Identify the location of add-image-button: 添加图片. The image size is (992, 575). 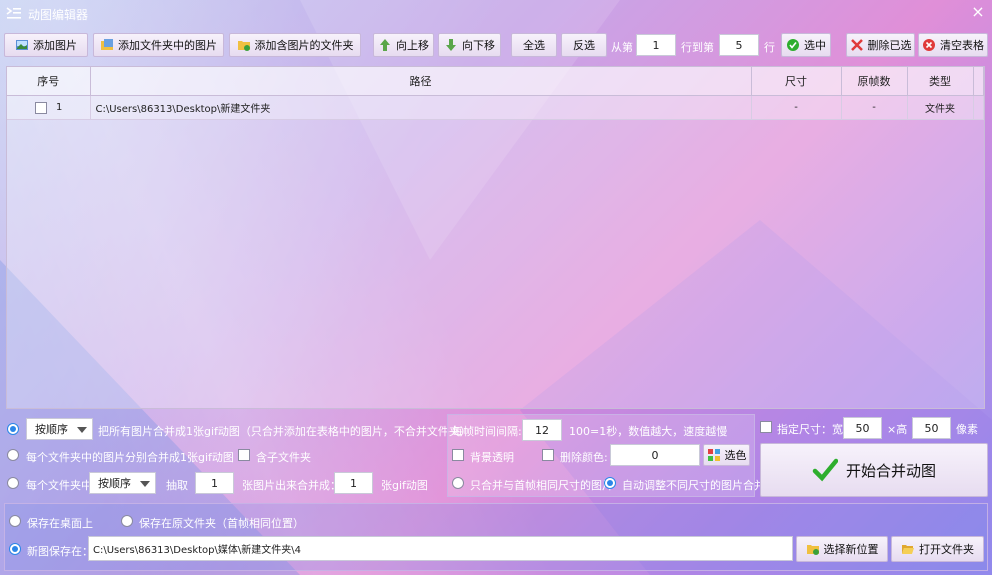
(46, 45).